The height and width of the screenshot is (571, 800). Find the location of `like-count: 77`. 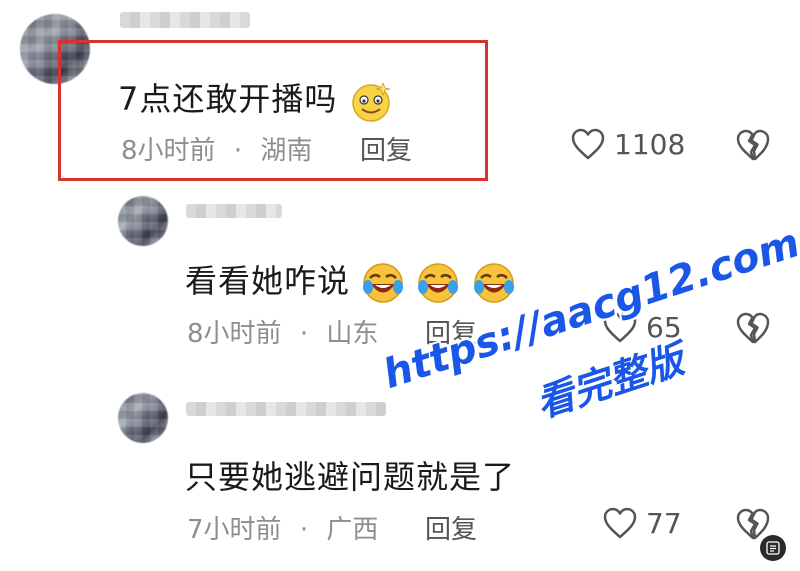

like-count: 77 is located at coordinates (664, 523).